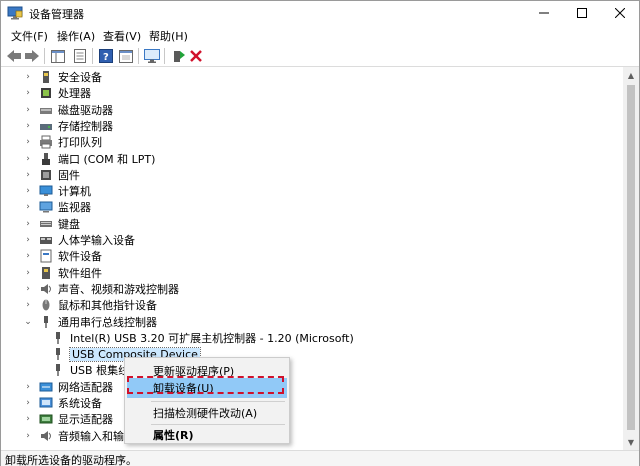 The image size is (640, 466). I want to click on tree-item: › 监视器, so click(57, 207).